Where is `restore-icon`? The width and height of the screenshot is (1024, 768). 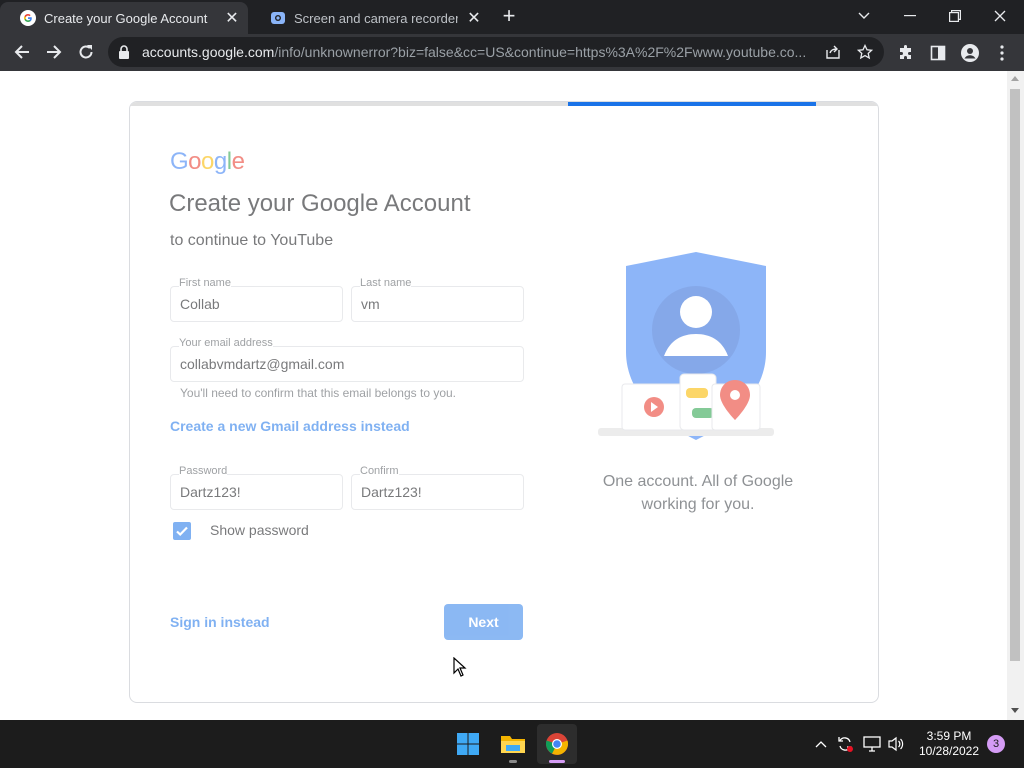 restore-icon is located at coordinates (955, 16).